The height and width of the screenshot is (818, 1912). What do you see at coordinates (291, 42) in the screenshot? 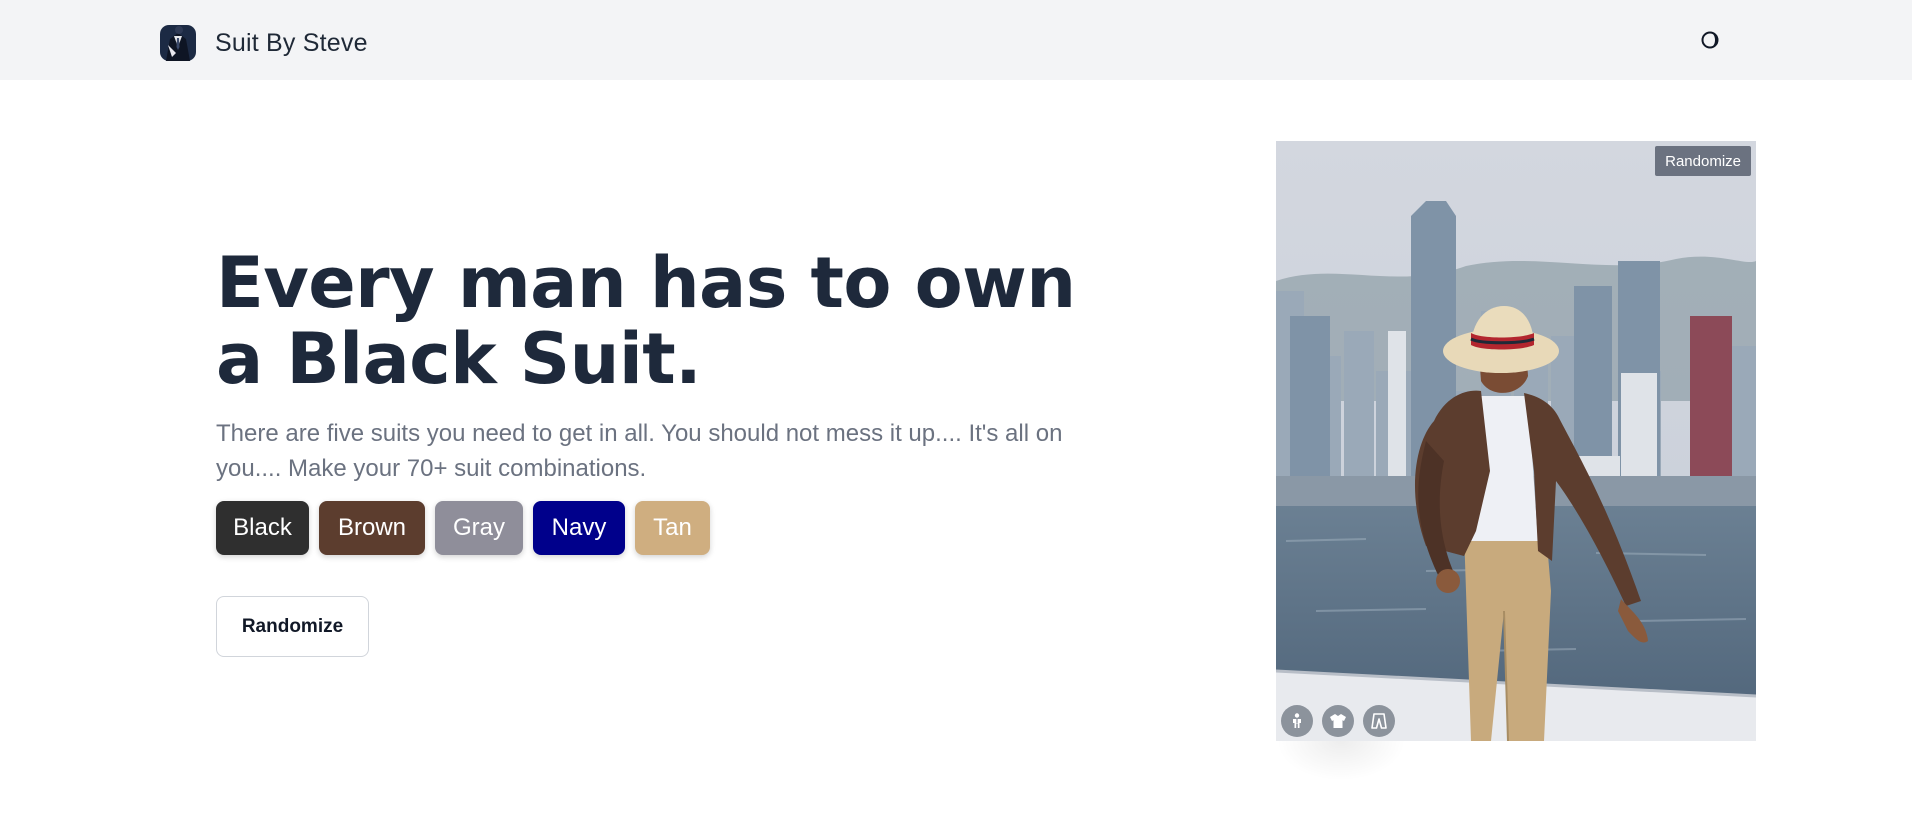
I see `brand-name: Suit By Steve` at bounding box center [291, 42].